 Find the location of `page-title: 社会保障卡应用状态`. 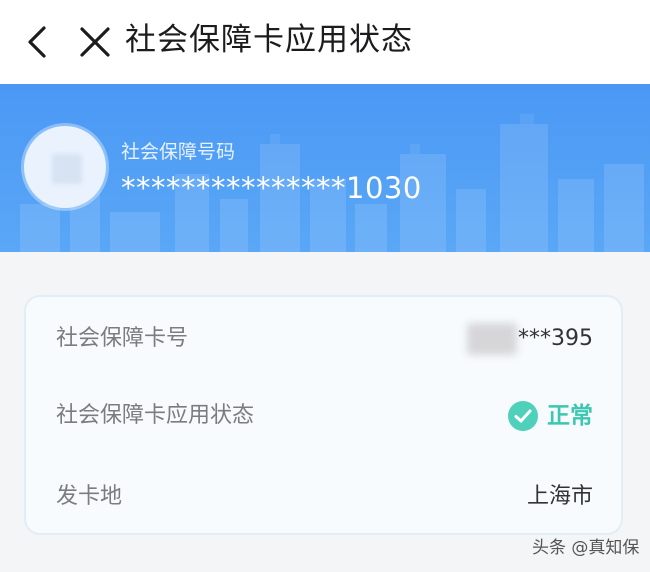

page-title: 社会保障卡应用状态 is located at coordinates (269, 40).